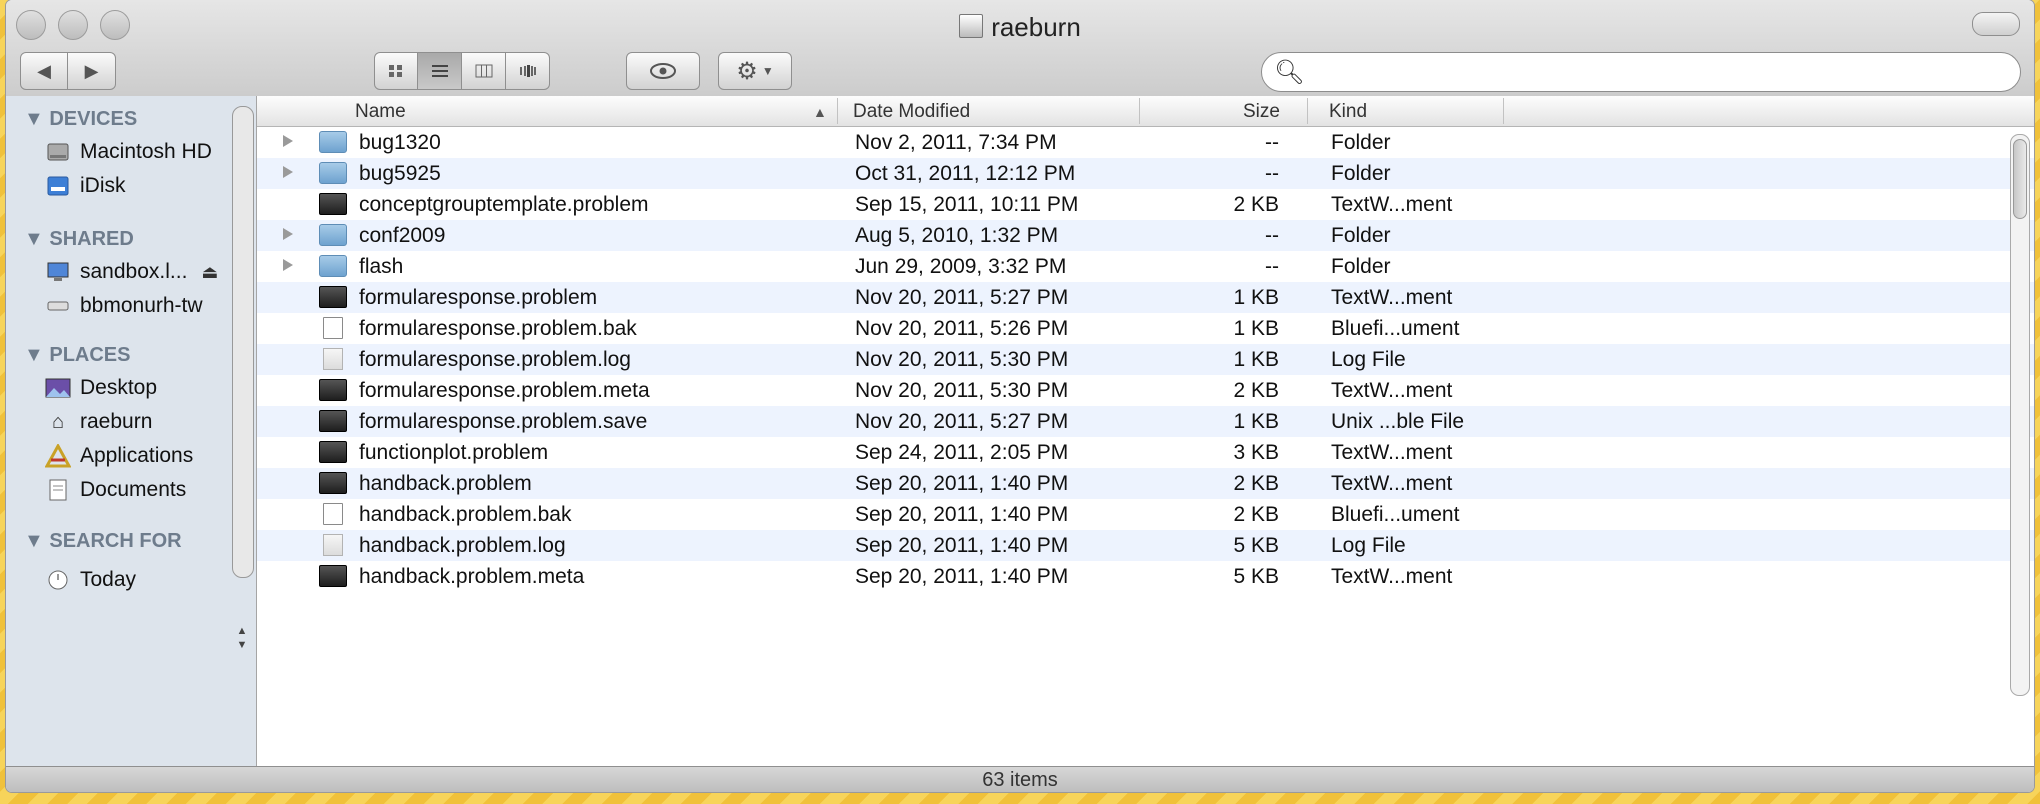 The height and width of the screenshot is (804, 2040). I want to click on sidebar-item-applications: Applications, so click(118, 456).